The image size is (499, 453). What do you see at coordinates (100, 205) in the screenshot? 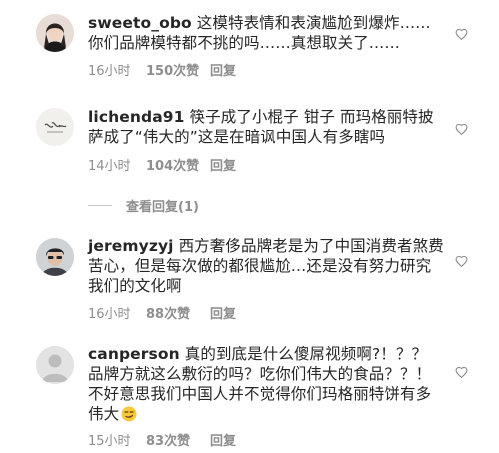
I see `view-replies-divider` at bounding box center [100, 205].